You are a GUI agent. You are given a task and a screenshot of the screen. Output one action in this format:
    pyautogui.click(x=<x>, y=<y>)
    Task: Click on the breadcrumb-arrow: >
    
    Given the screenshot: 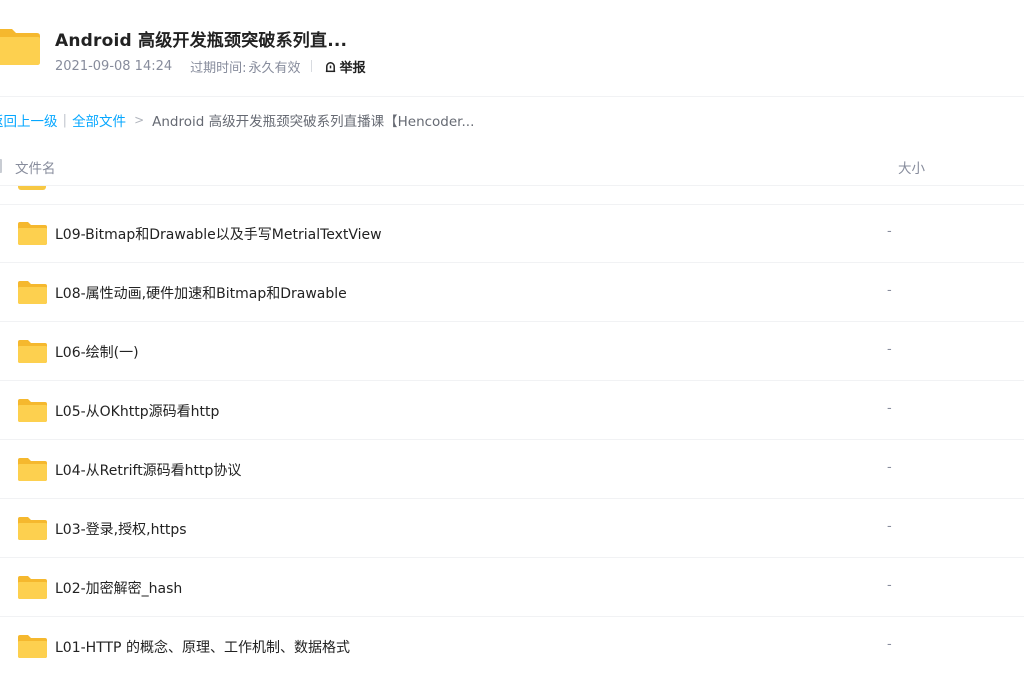 What is the action you would take?
    pyautogui.click(x=139, y=120)
    